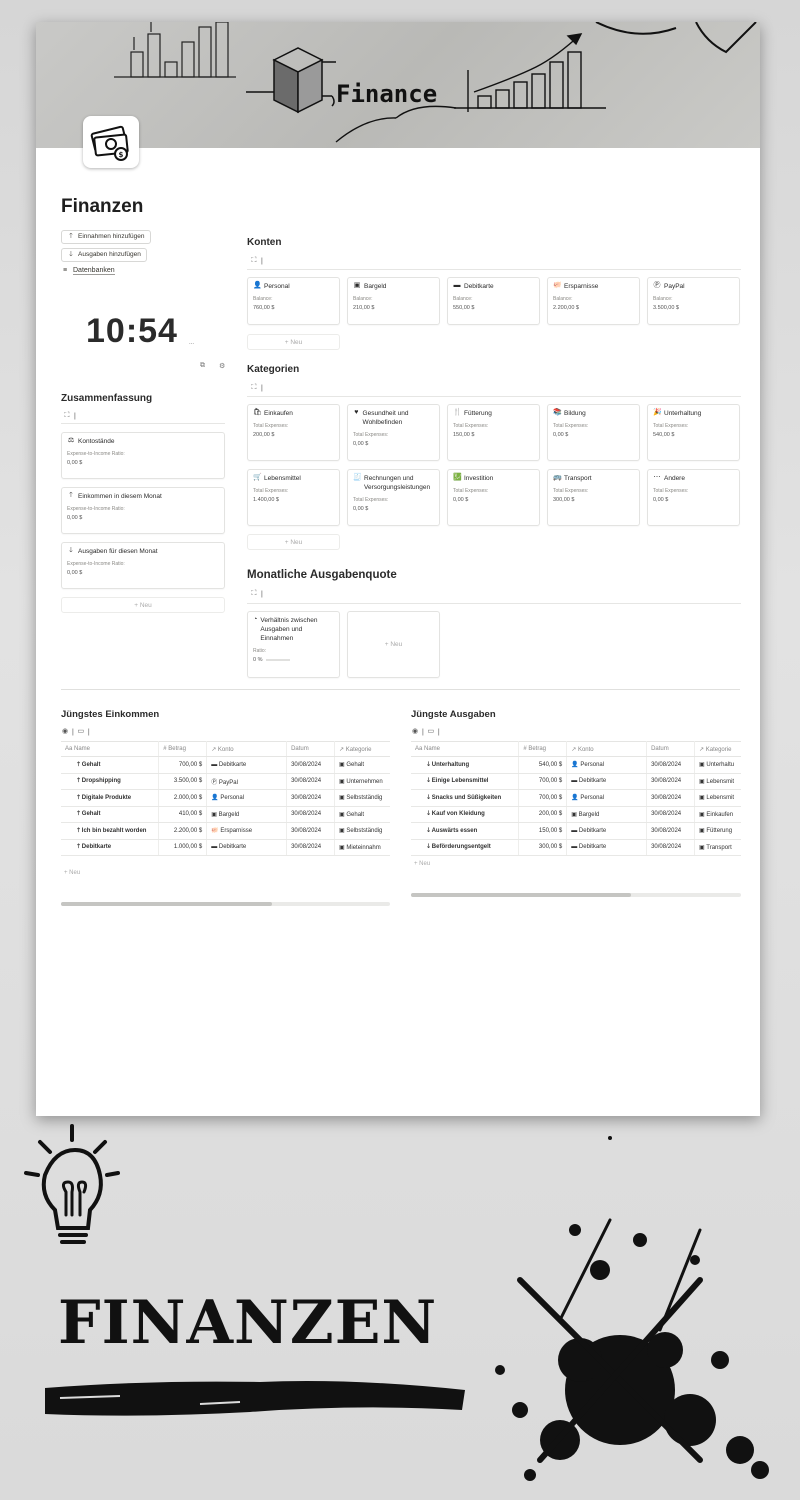 The height and width of the screenshot is (1500, 800). What do you see at coordinates (593, 497) in the screenshot?
I see `category-card: 🚌 Transport Total Expenses: 300,00 $` at bounding box center [593, 497].